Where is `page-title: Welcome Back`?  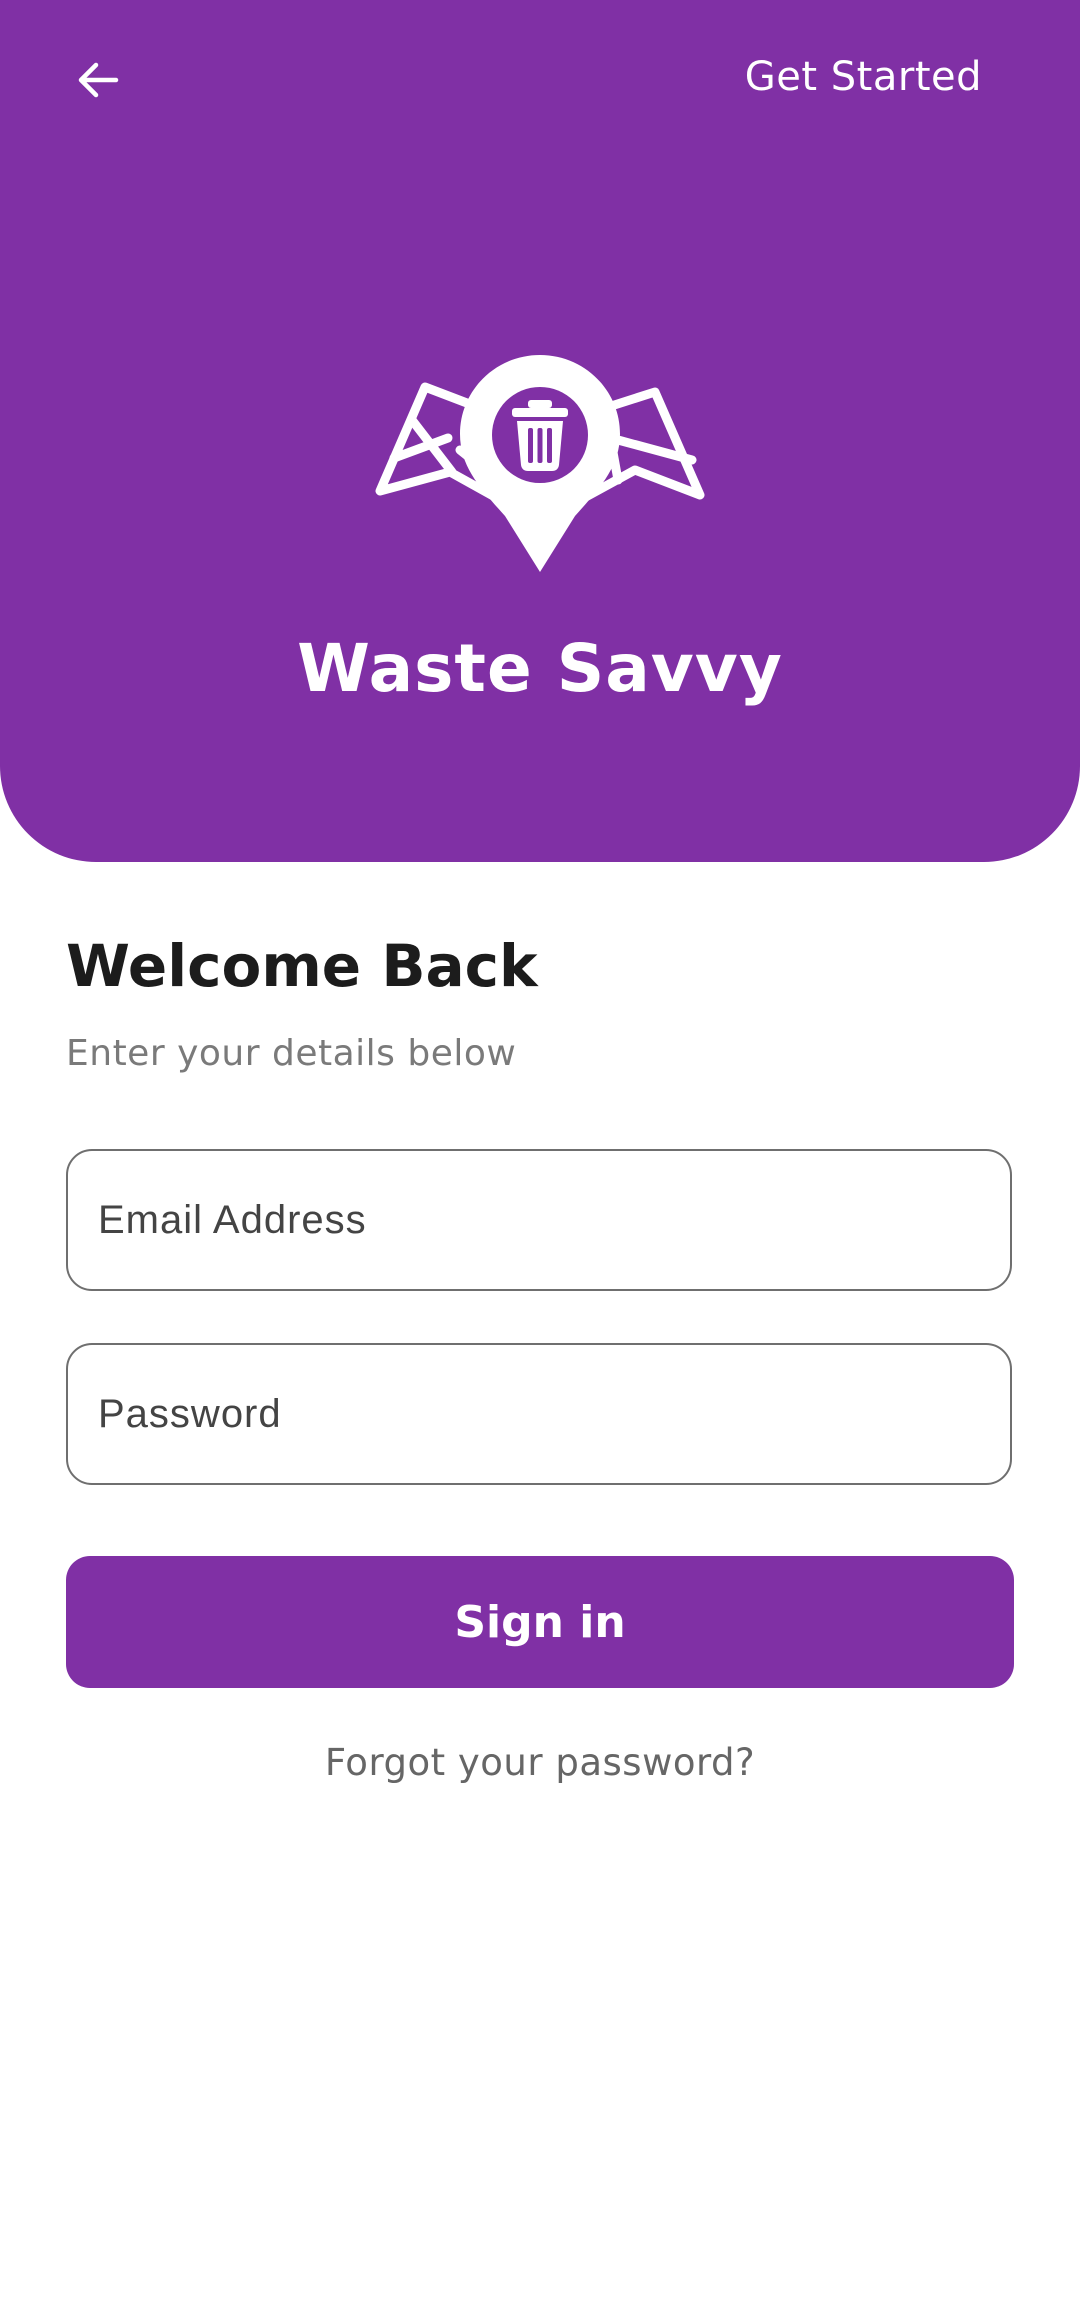 page-title: Welcome Back is located at coordinates (302, 966).